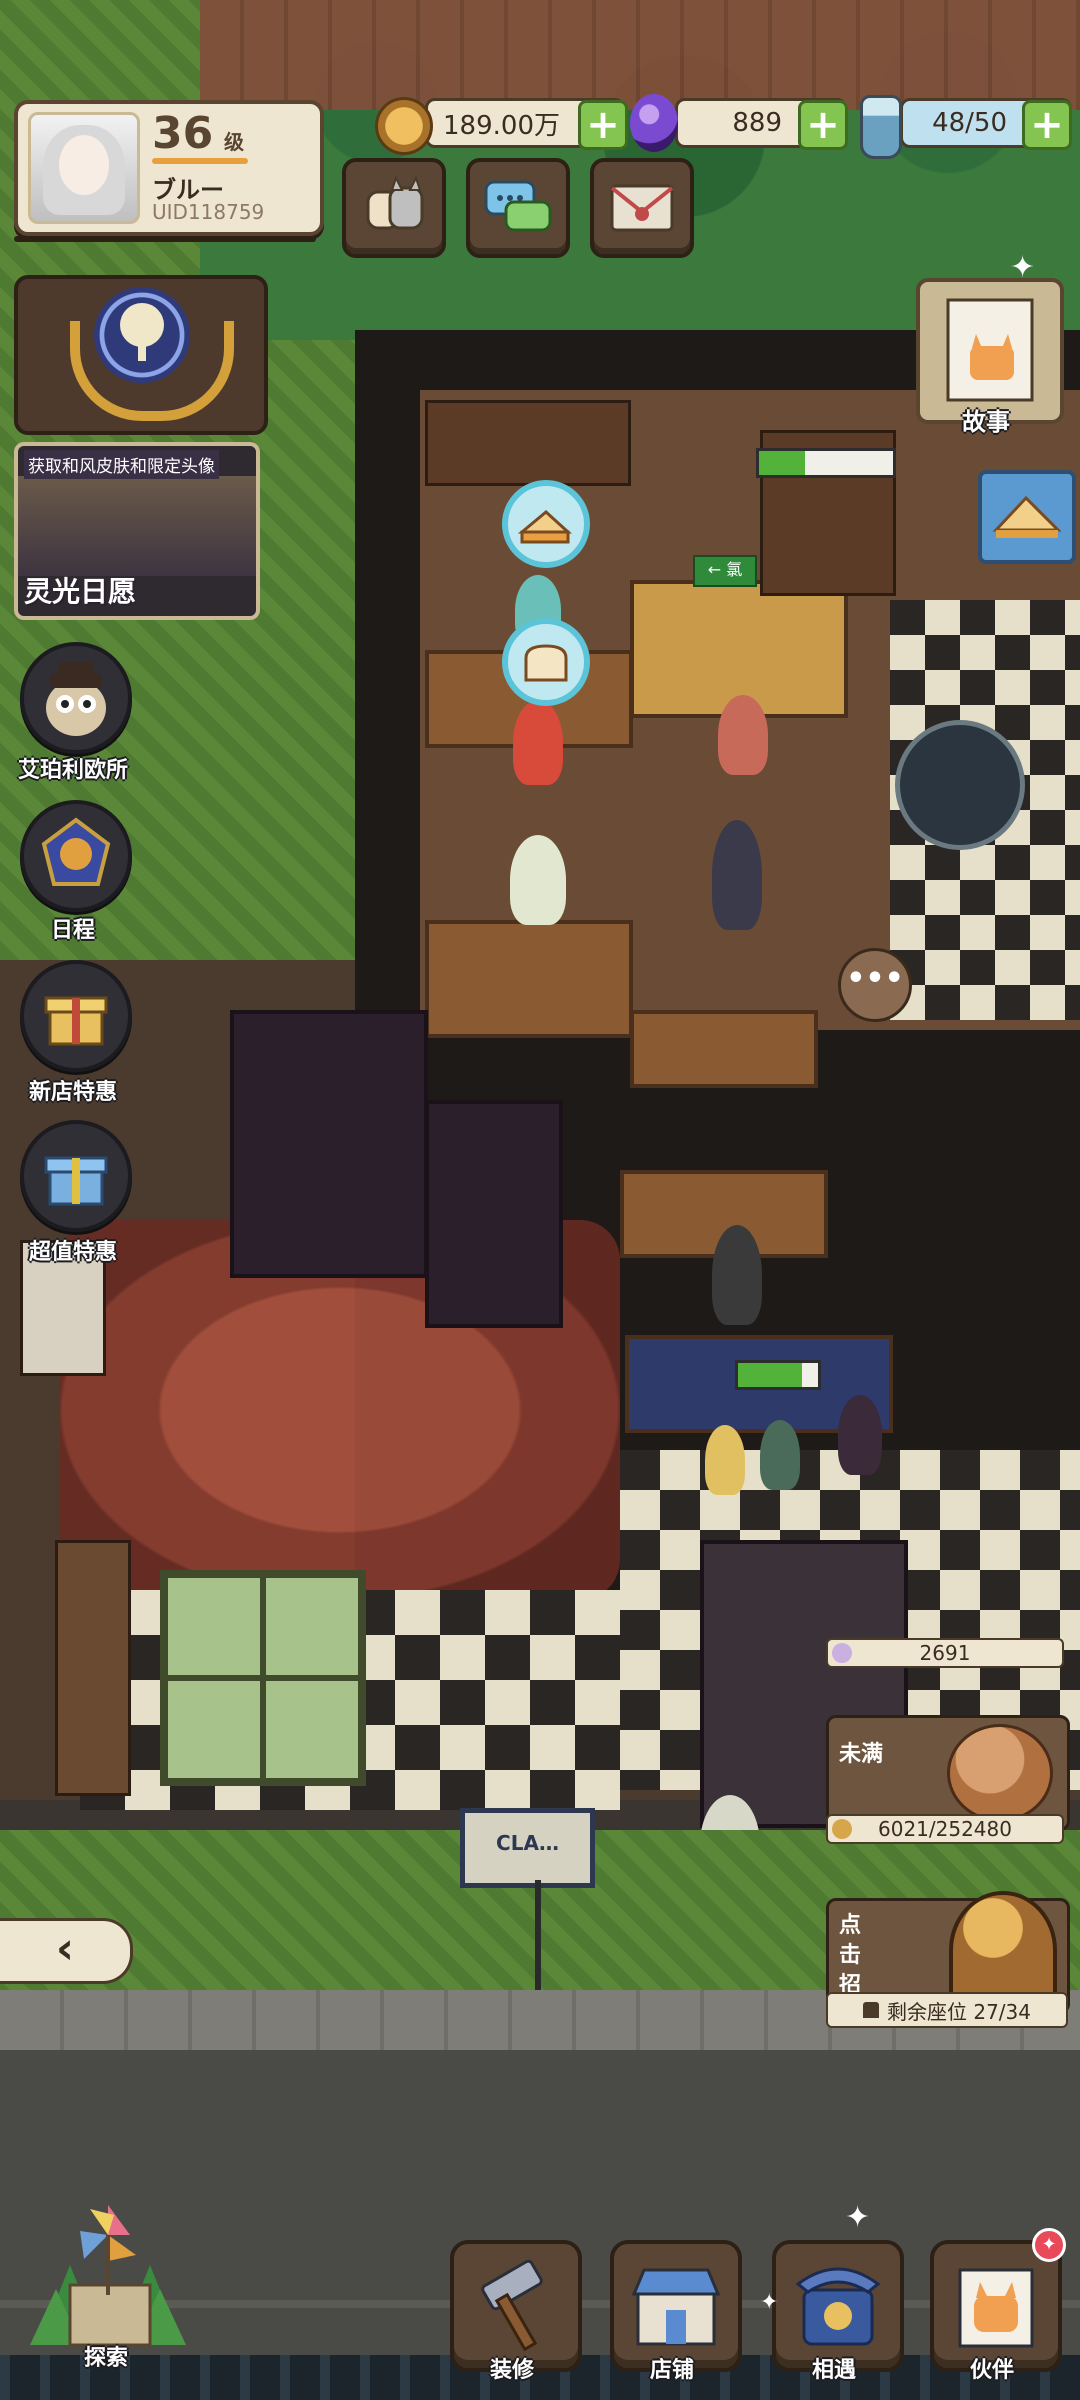 Image resolution: width=1080 pixels, height=2400 pixels. I want to click on owl-detective-icon, so click(76, 699).